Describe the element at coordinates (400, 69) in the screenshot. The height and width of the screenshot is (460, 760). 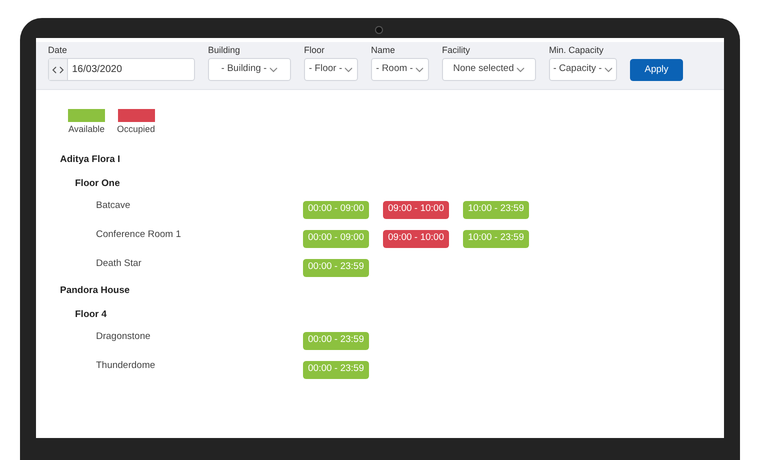
I see `dropdown: - Room -` at that location.